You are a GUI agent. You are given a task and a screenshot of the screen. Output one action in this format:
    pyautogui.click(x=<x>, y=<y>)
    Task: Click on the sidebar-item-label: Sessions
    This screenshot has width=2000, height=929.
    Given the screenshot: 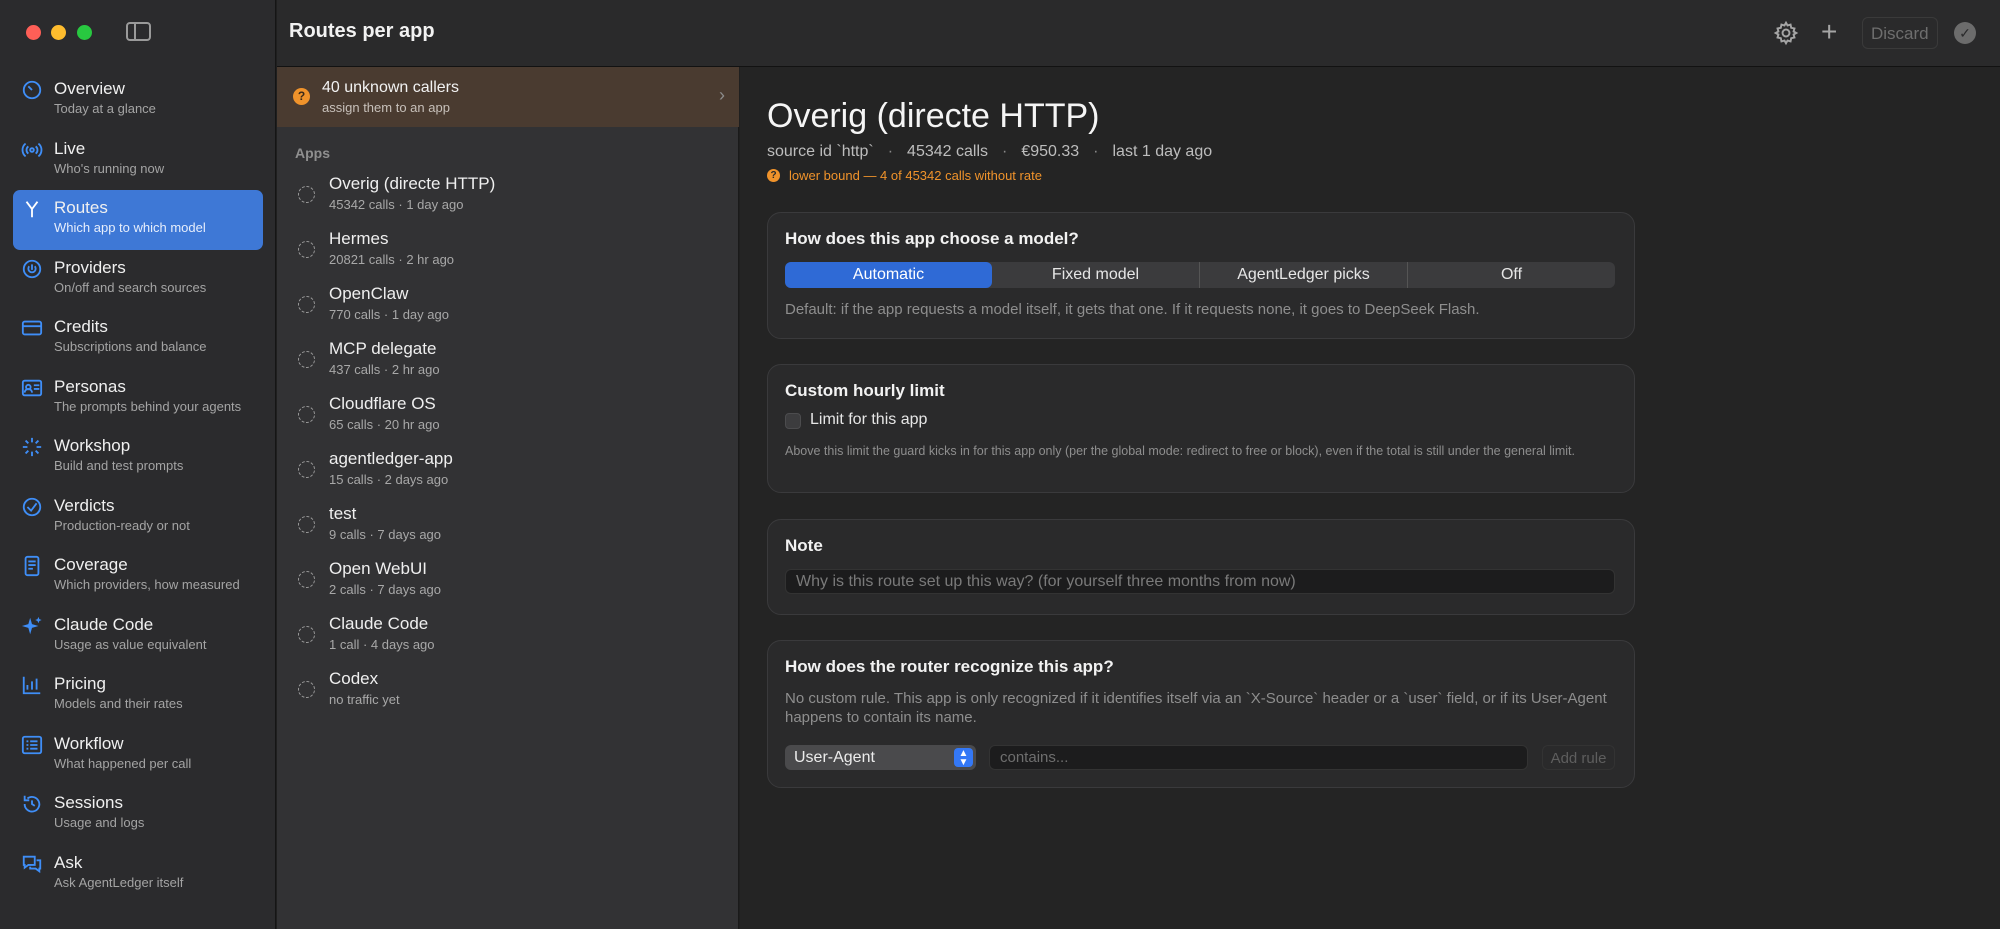 What is the action you would take?
    pyautogui.click(x=88, y=802)
    